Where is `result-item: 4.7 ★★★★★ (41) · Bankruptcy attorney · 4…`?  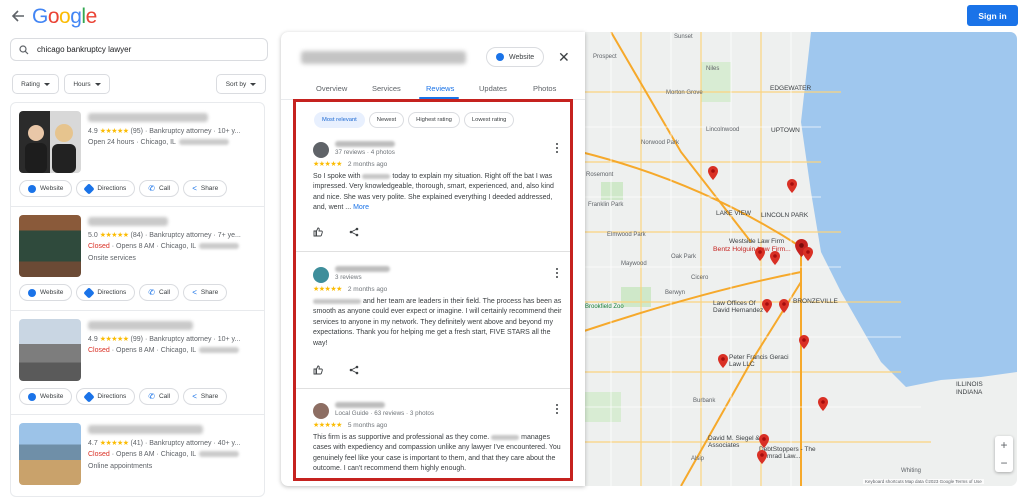 result-item: 4.7 ★★★★★ (41) · Bankruptcy attorney · 4… is located at coordinates (137, 455).